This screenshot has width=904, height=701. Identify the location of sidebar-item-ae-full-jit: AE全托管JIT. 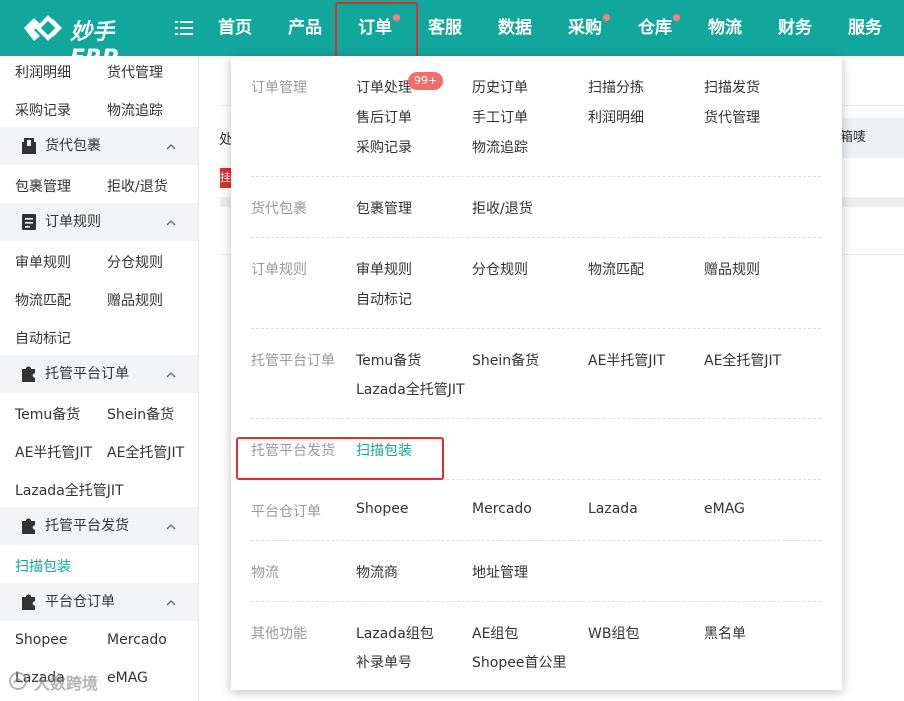
(145, 452).